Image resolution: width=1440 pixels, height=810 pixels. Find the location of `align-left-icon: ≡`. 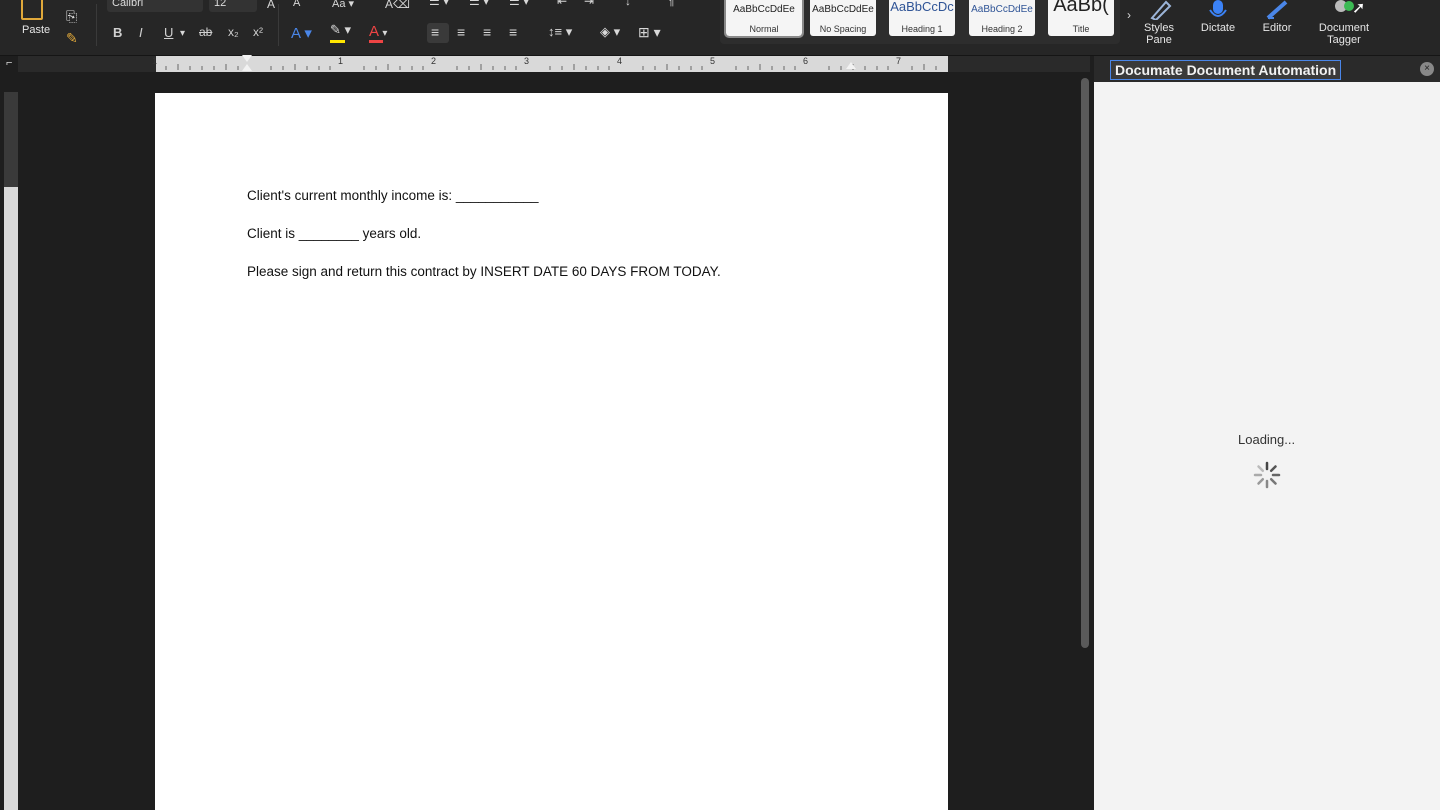

align-left-icon: ≡ is located at coordinates (435, 32).